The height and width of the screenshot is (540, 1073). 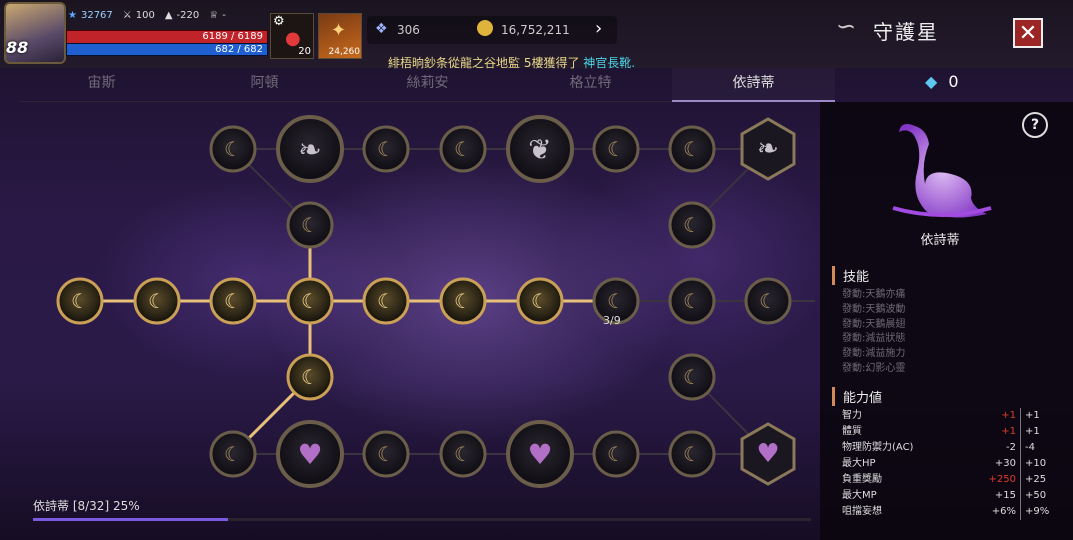 What do you see at coordinates (874, 324) in the screenshot?
I see `skill-item: 發動:天鵝晨翅` at bounding box center [874, 324].